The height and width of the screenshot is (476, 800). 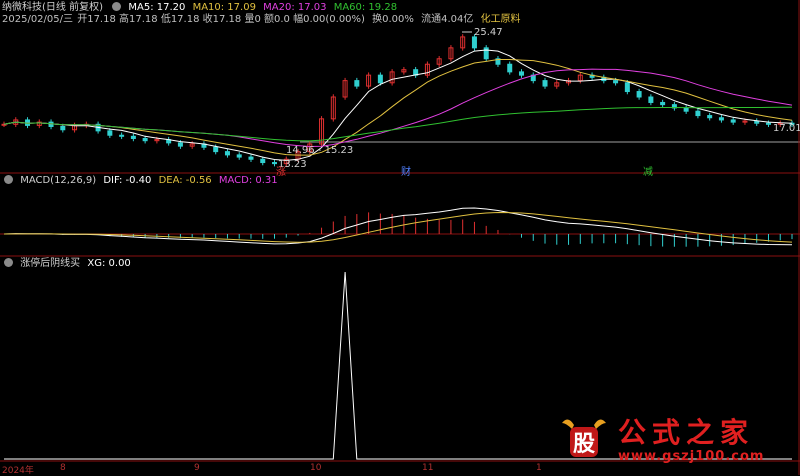 I want to click on macd-value: MACD: 0.31, so click(x=248, y=180).